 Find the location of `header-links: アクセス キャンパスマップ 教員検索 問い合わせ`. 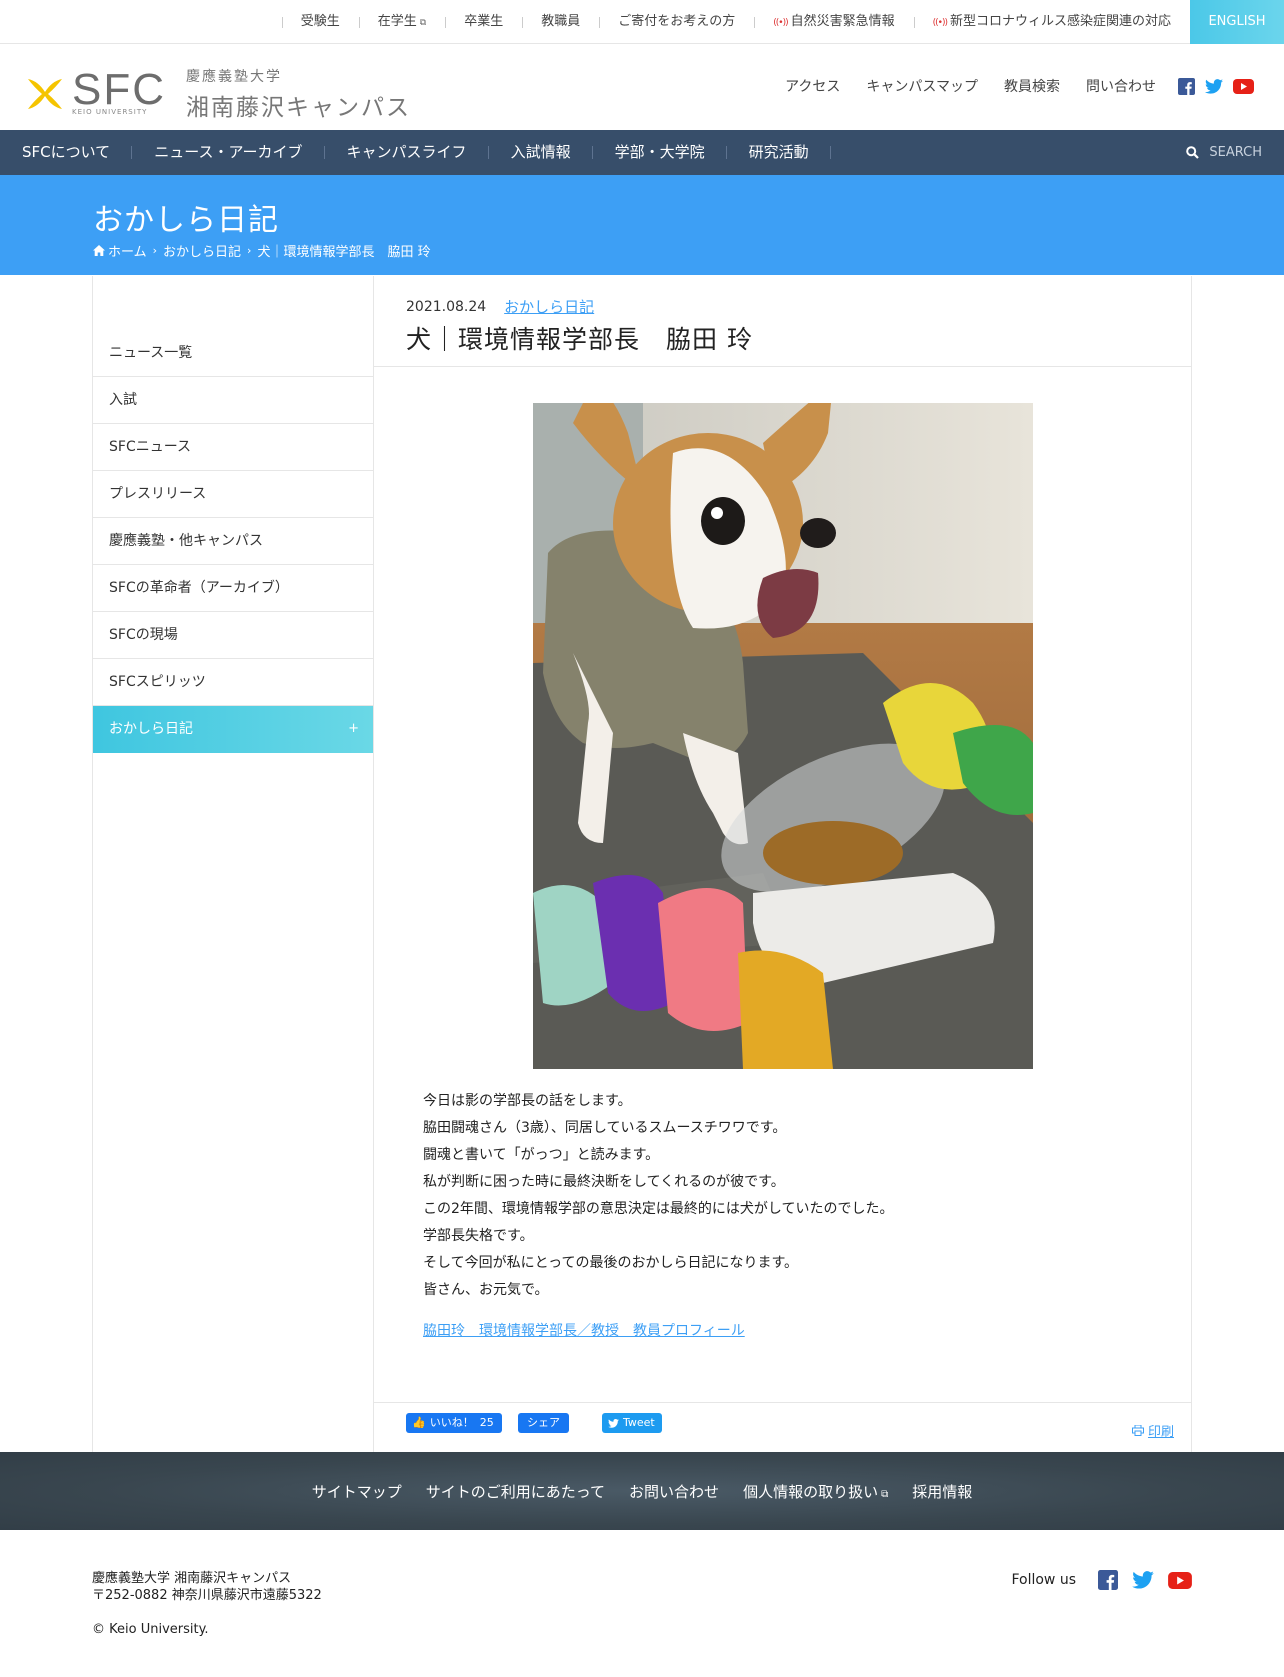

header-links: アクセス キャンパスマップ 教員検索 問い合わせ is located at coordinates (1006, 86).